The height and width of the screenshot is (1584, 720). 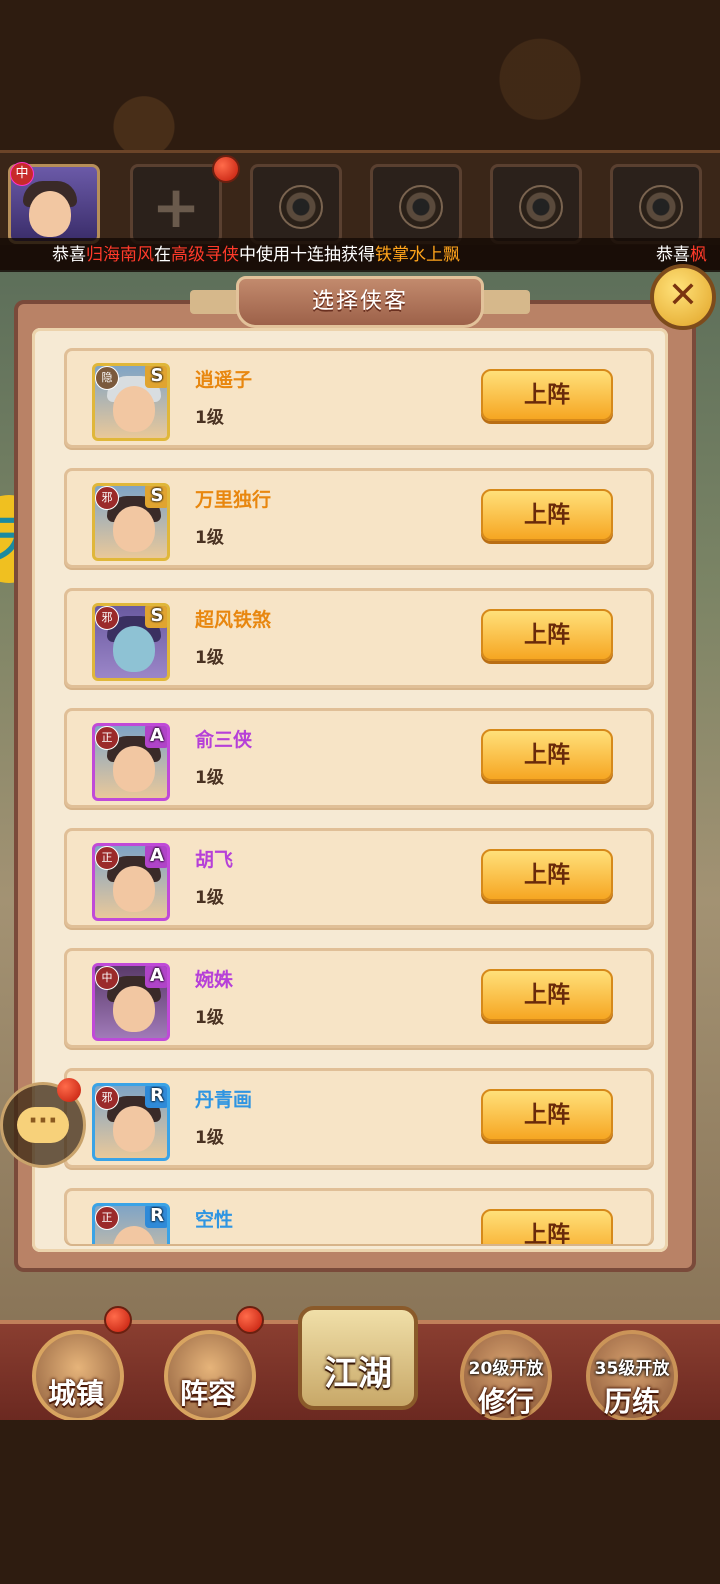 I want to click on faction-badge: 隐, so click(x=107, y=378).